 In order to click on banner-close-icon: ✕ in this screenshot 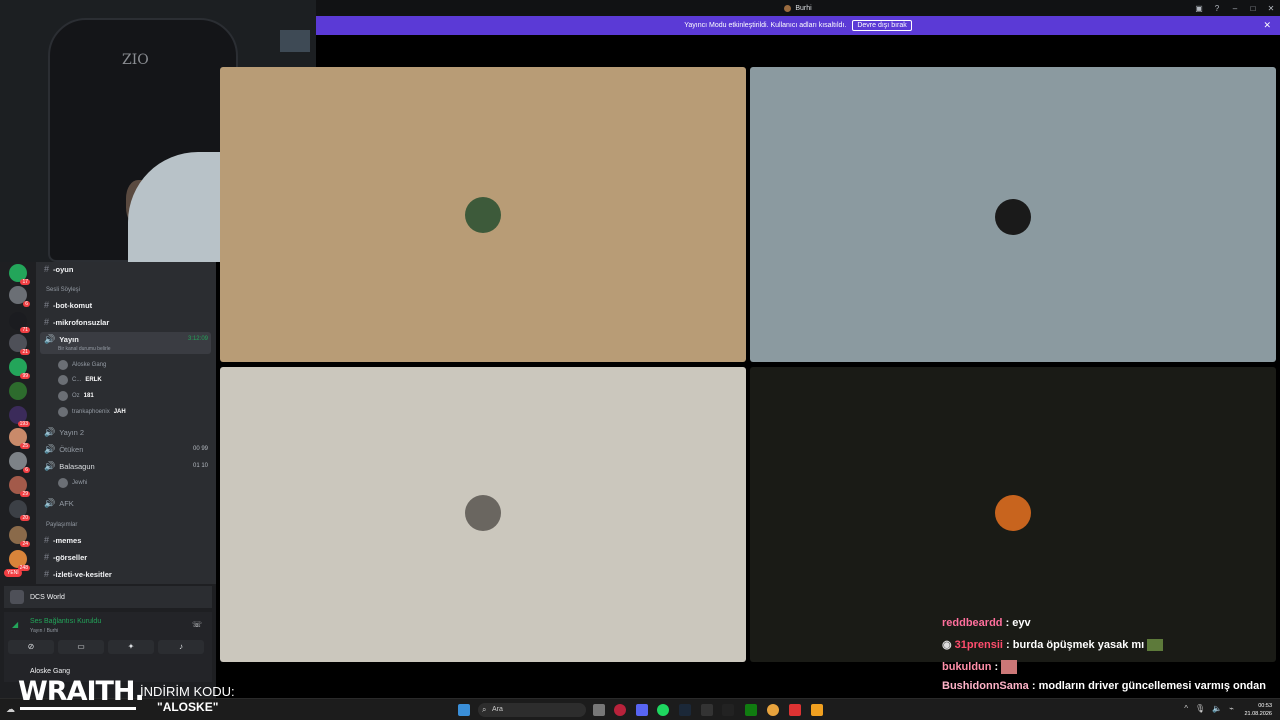, I will do `click(1267, 25)`.